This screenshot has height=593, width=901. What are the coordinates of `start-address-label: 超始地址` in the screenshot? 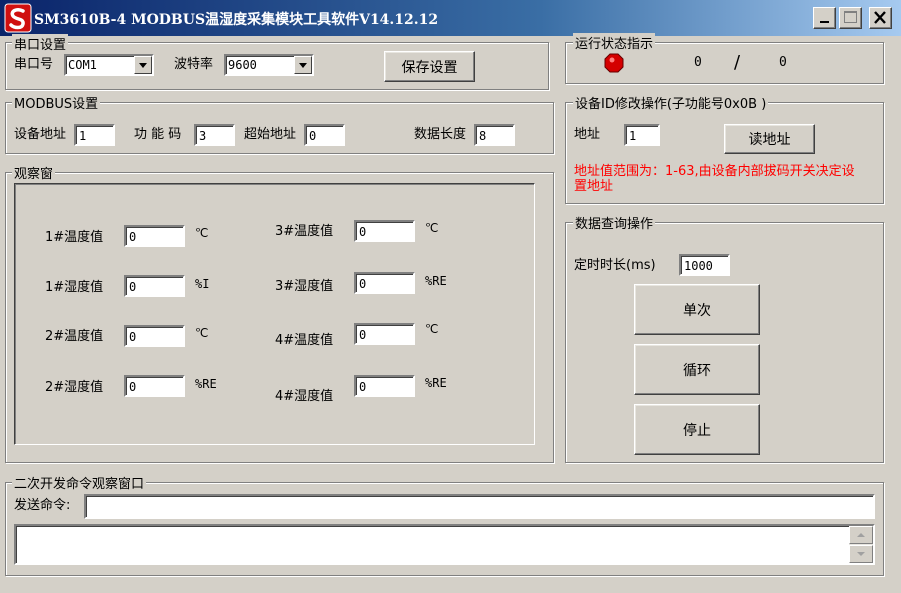 It's located at (270, 134).